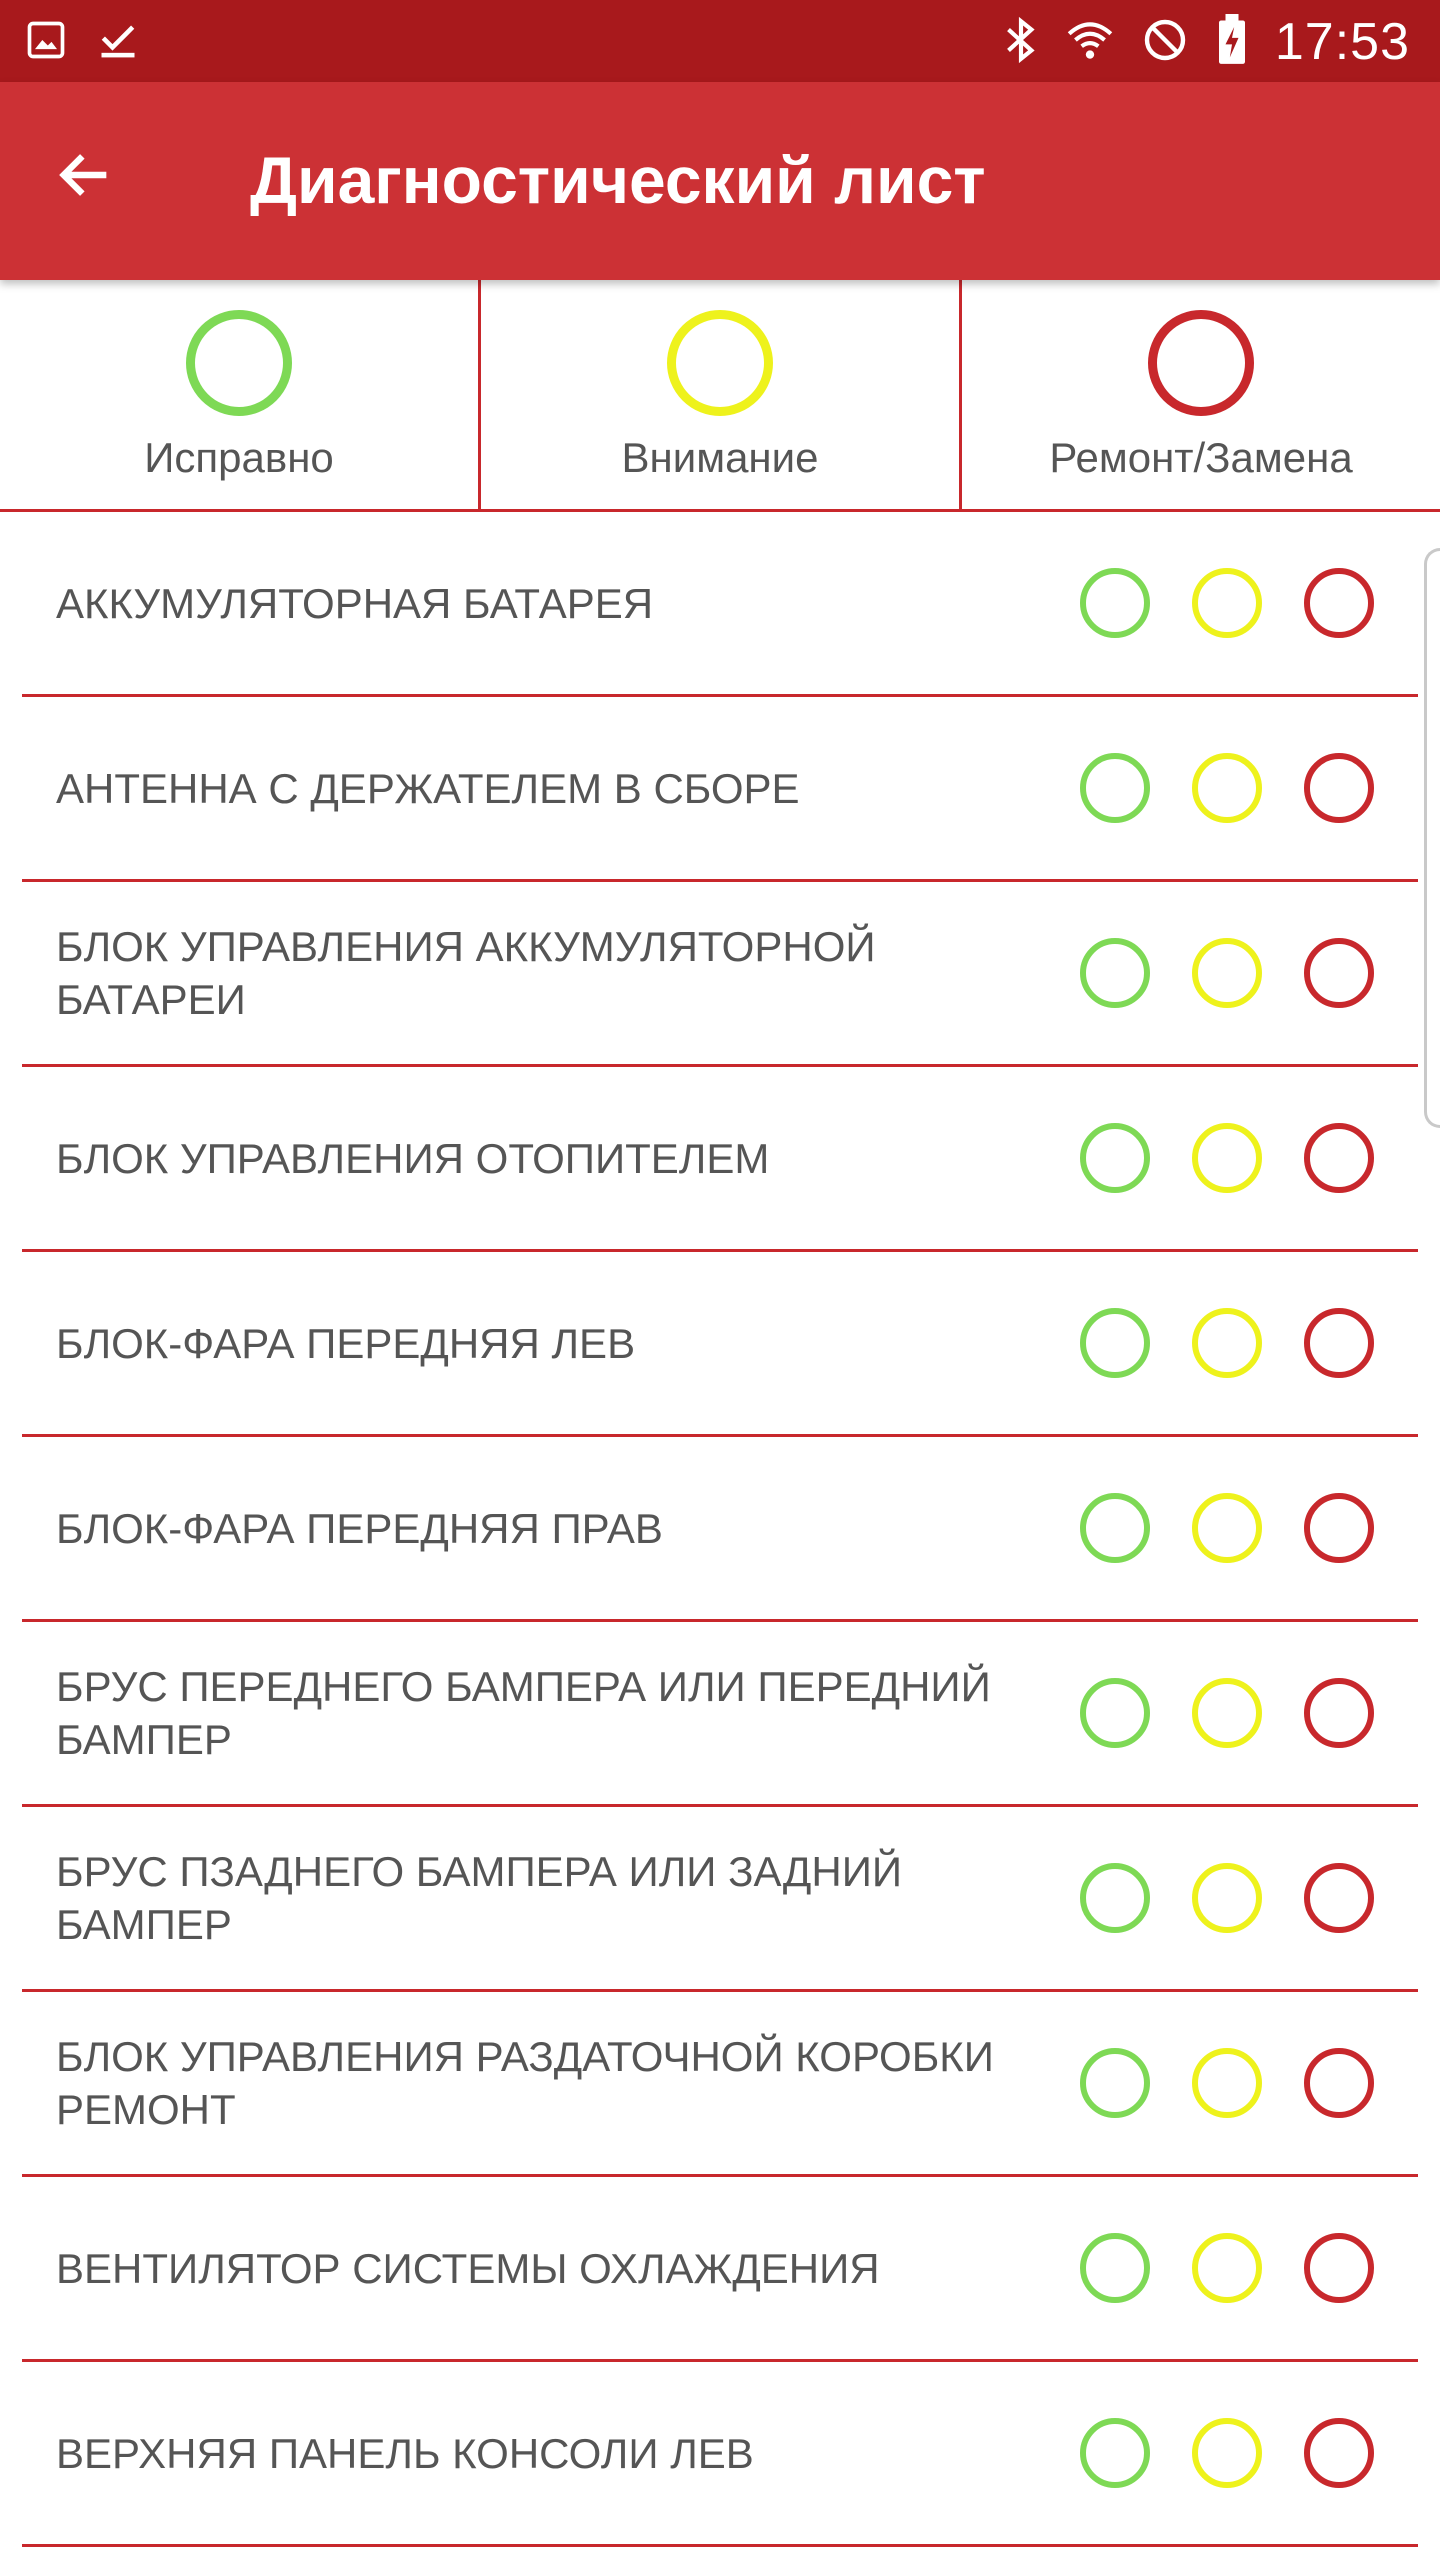  Describe the element at coordinates (1432, 838) in the screenshot. I see `scrollbar` at that location.